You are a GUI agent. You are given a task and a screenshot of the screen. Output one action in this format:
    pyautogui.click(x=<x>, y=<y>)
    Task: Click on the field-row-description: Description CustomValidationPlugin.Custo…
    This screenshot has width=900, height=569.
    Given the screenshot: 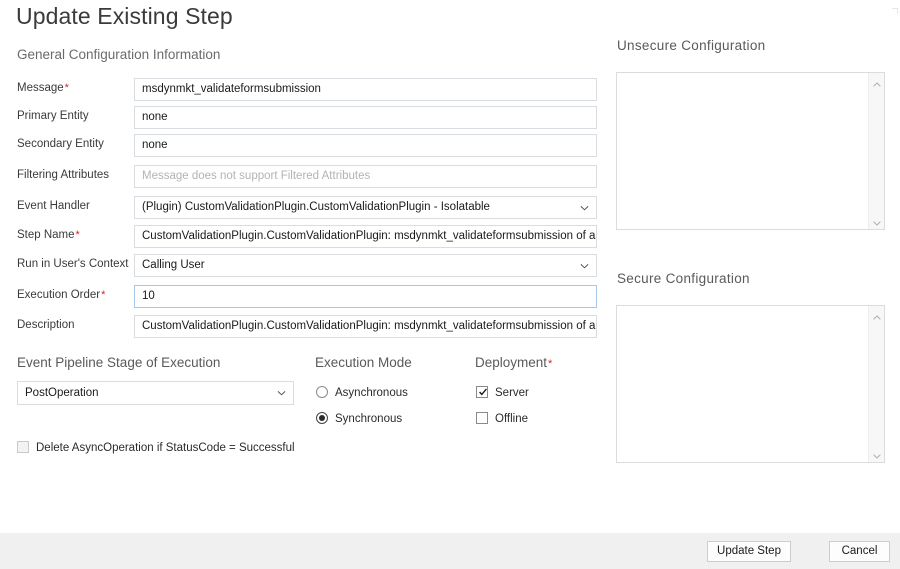 What is the action you would take?
    pyautogui.click(x=307, y=327)
    